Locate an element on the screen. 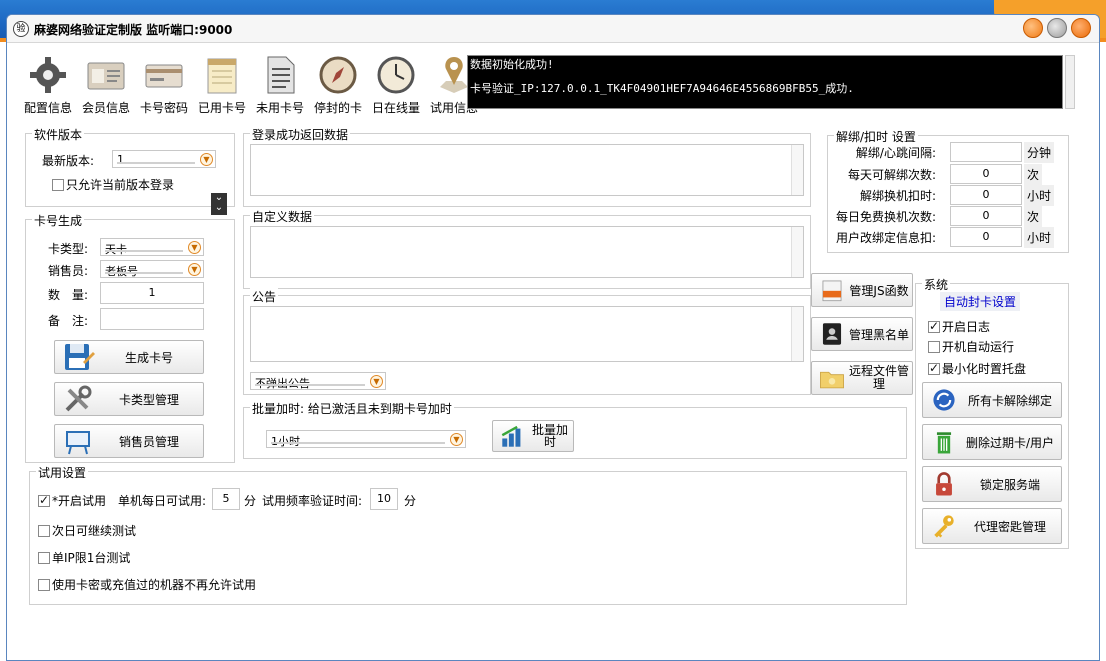 This screenshot has height=661, width=1106. checkbox-label: 最小化时置托盘 is located at coordinates (984, 369).